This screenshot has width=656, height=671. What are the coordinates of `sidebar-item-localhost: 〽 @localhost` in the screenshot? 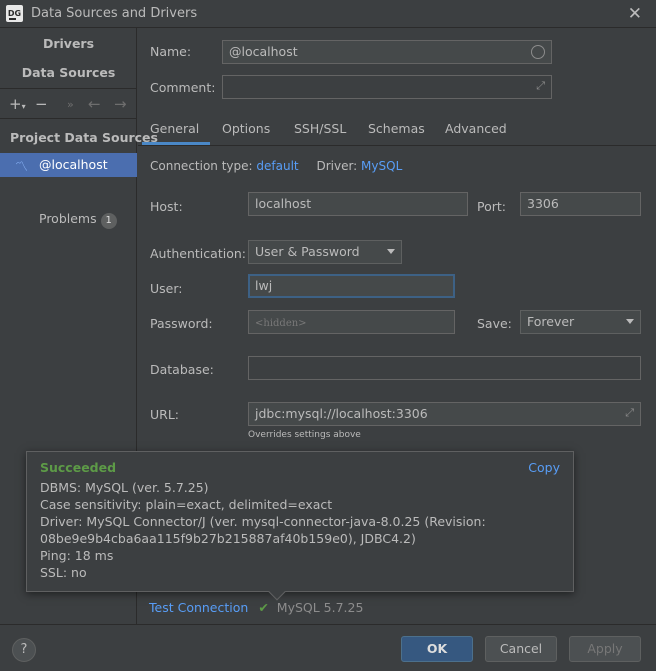 It's located at (68, 165).